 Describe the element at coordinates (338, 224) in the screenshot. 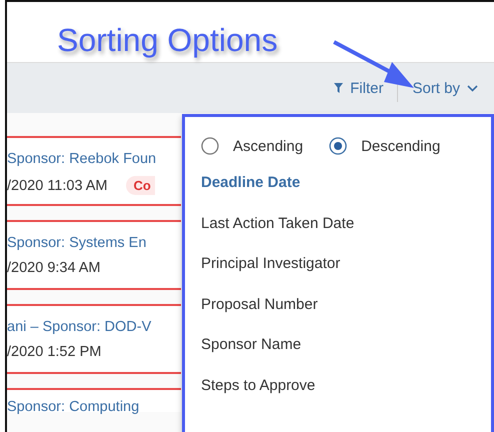

I see `sort-field-option: Last Action Taken Date` at that location.